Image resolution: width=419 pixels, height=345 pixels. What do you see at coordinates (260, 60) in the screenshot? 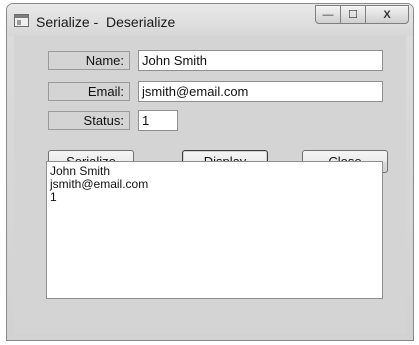
I see `name-field: John Smith` at bounding box center [260, 60].